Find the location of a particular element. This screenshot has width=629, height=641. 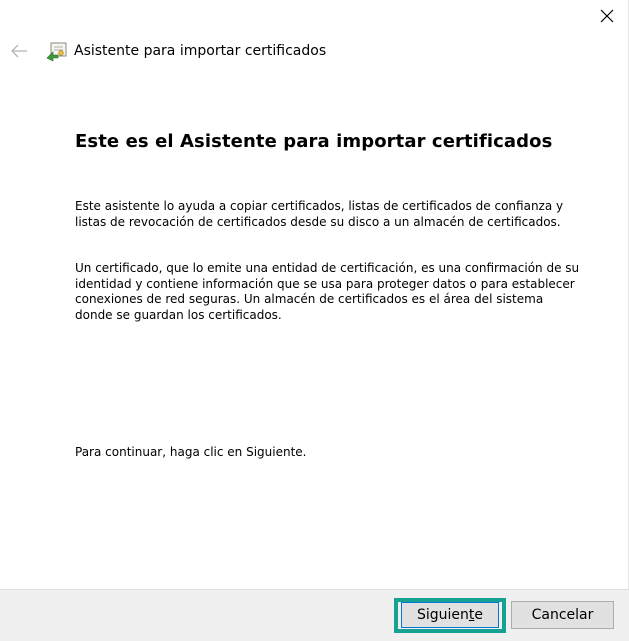

cancel-button: Cancelar is located at coordinates (562, 615).